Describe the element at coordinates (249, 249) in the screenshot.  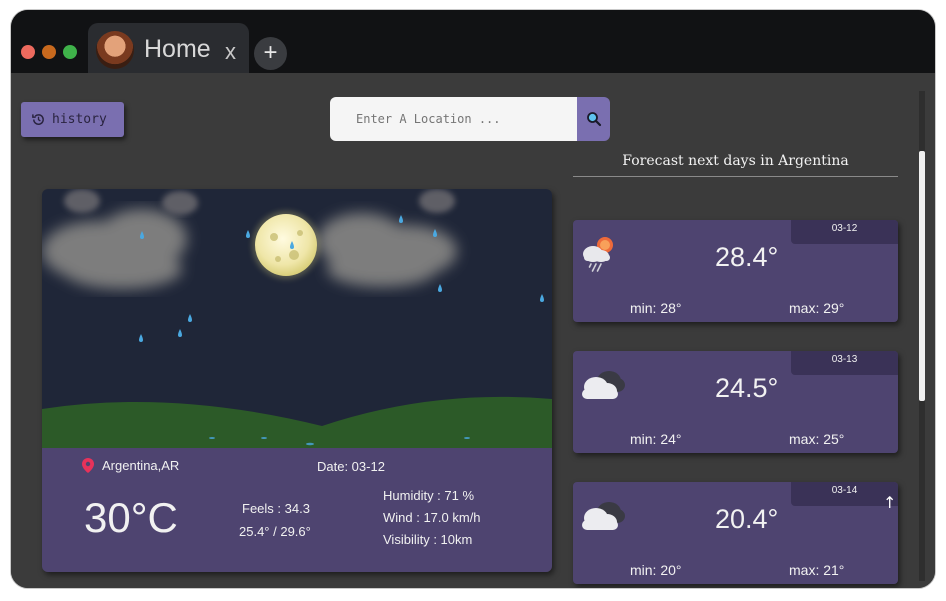
I see `blurred-clouds` at that location.